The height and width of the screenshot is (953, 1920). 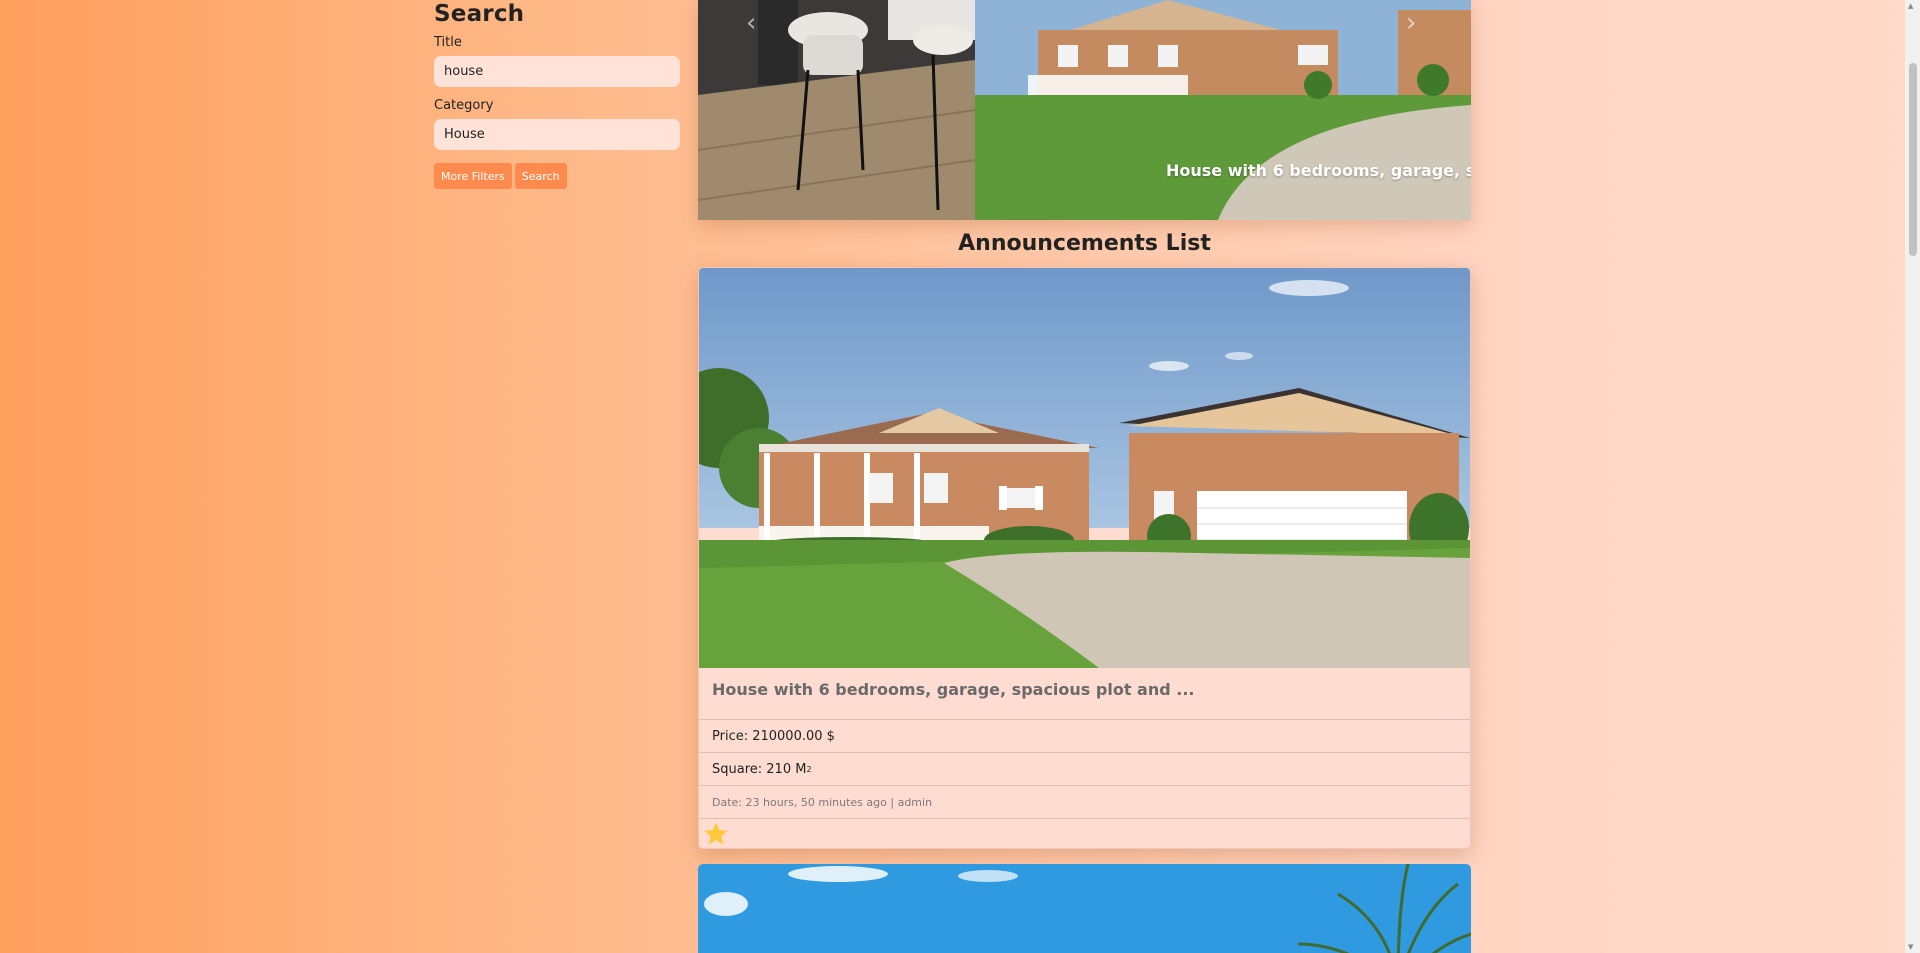 What do you see at coordinates (557, 134) in the screenshot?
I see `category-select: House` at bounding box center [557, 134].